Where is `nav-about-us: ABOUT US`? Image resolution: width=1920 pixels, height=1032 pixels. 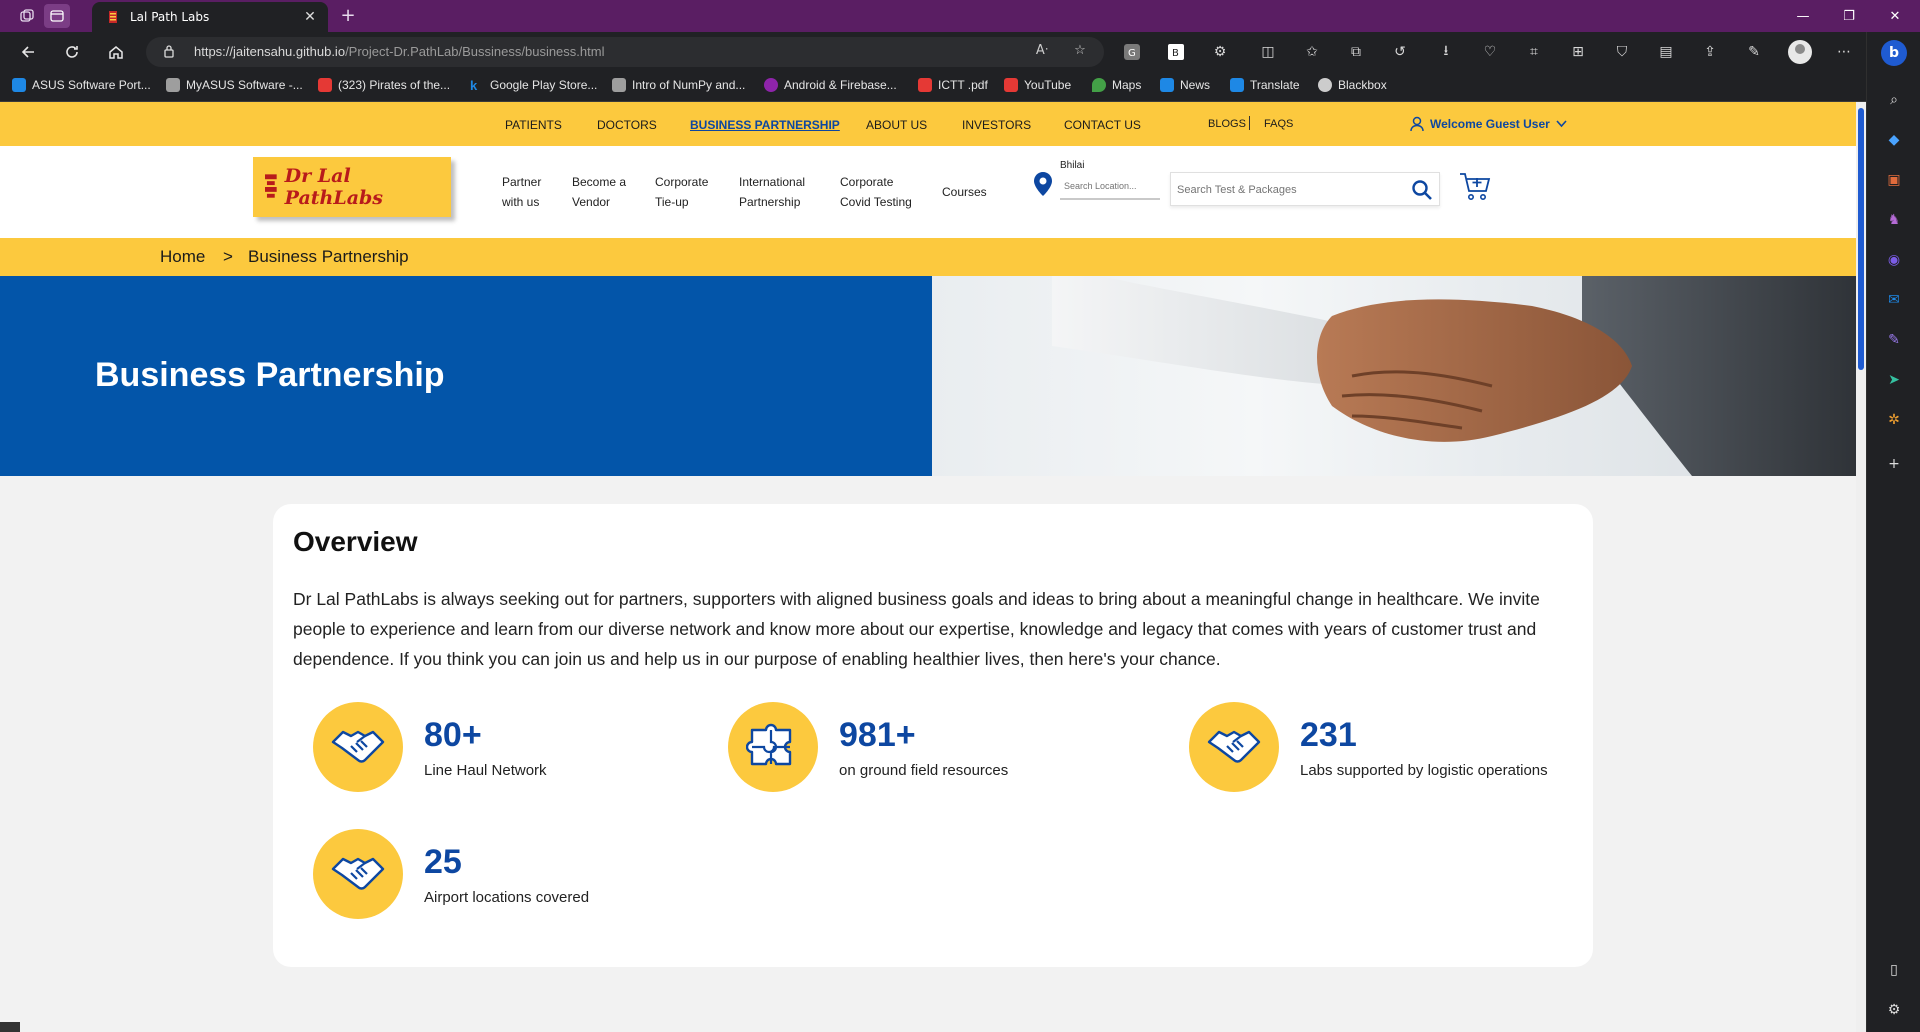 nav-about-us: ABOUT US is located at coordinates (896, 125).